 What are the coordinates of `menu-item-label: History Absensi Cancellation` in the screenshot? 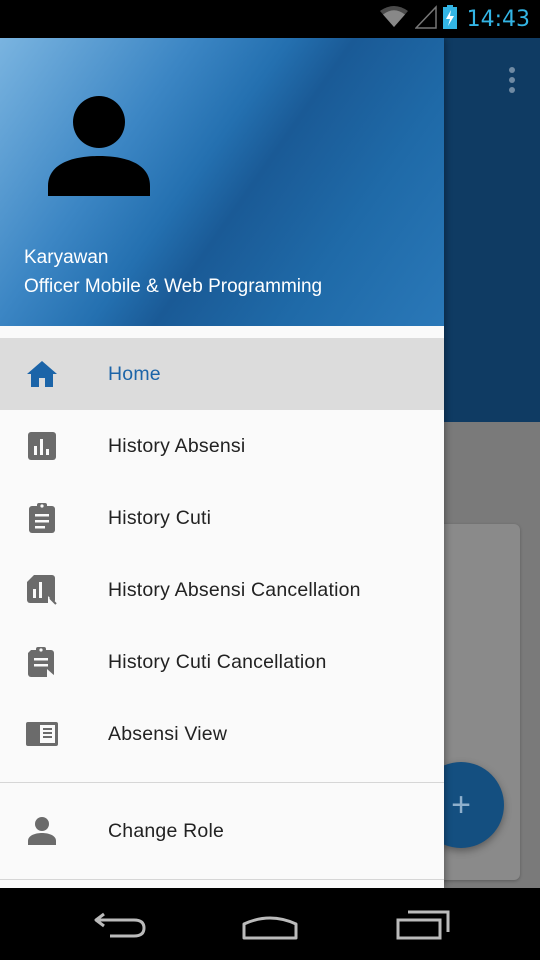 It's located at (234, 589).